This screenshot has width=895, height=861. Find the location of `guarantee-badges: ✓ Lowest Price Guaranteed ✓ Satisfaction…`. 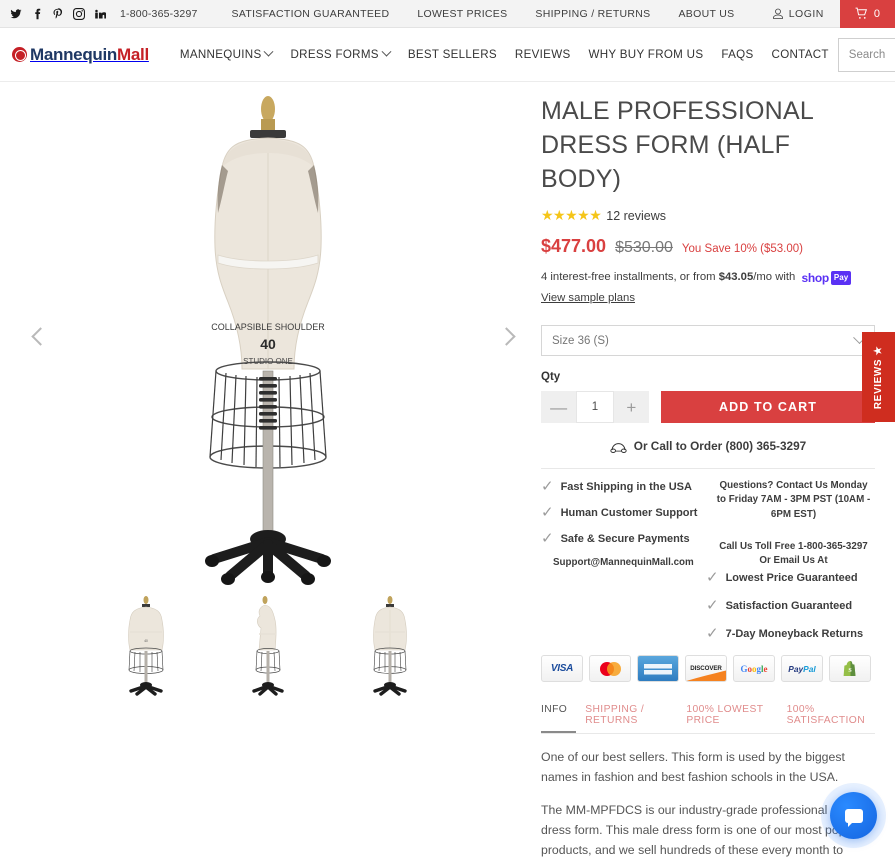

guarantee-badges: ✓ Lowest Price Guaranteed ✓ Satisfaction… is located at coordinates (708, 605).